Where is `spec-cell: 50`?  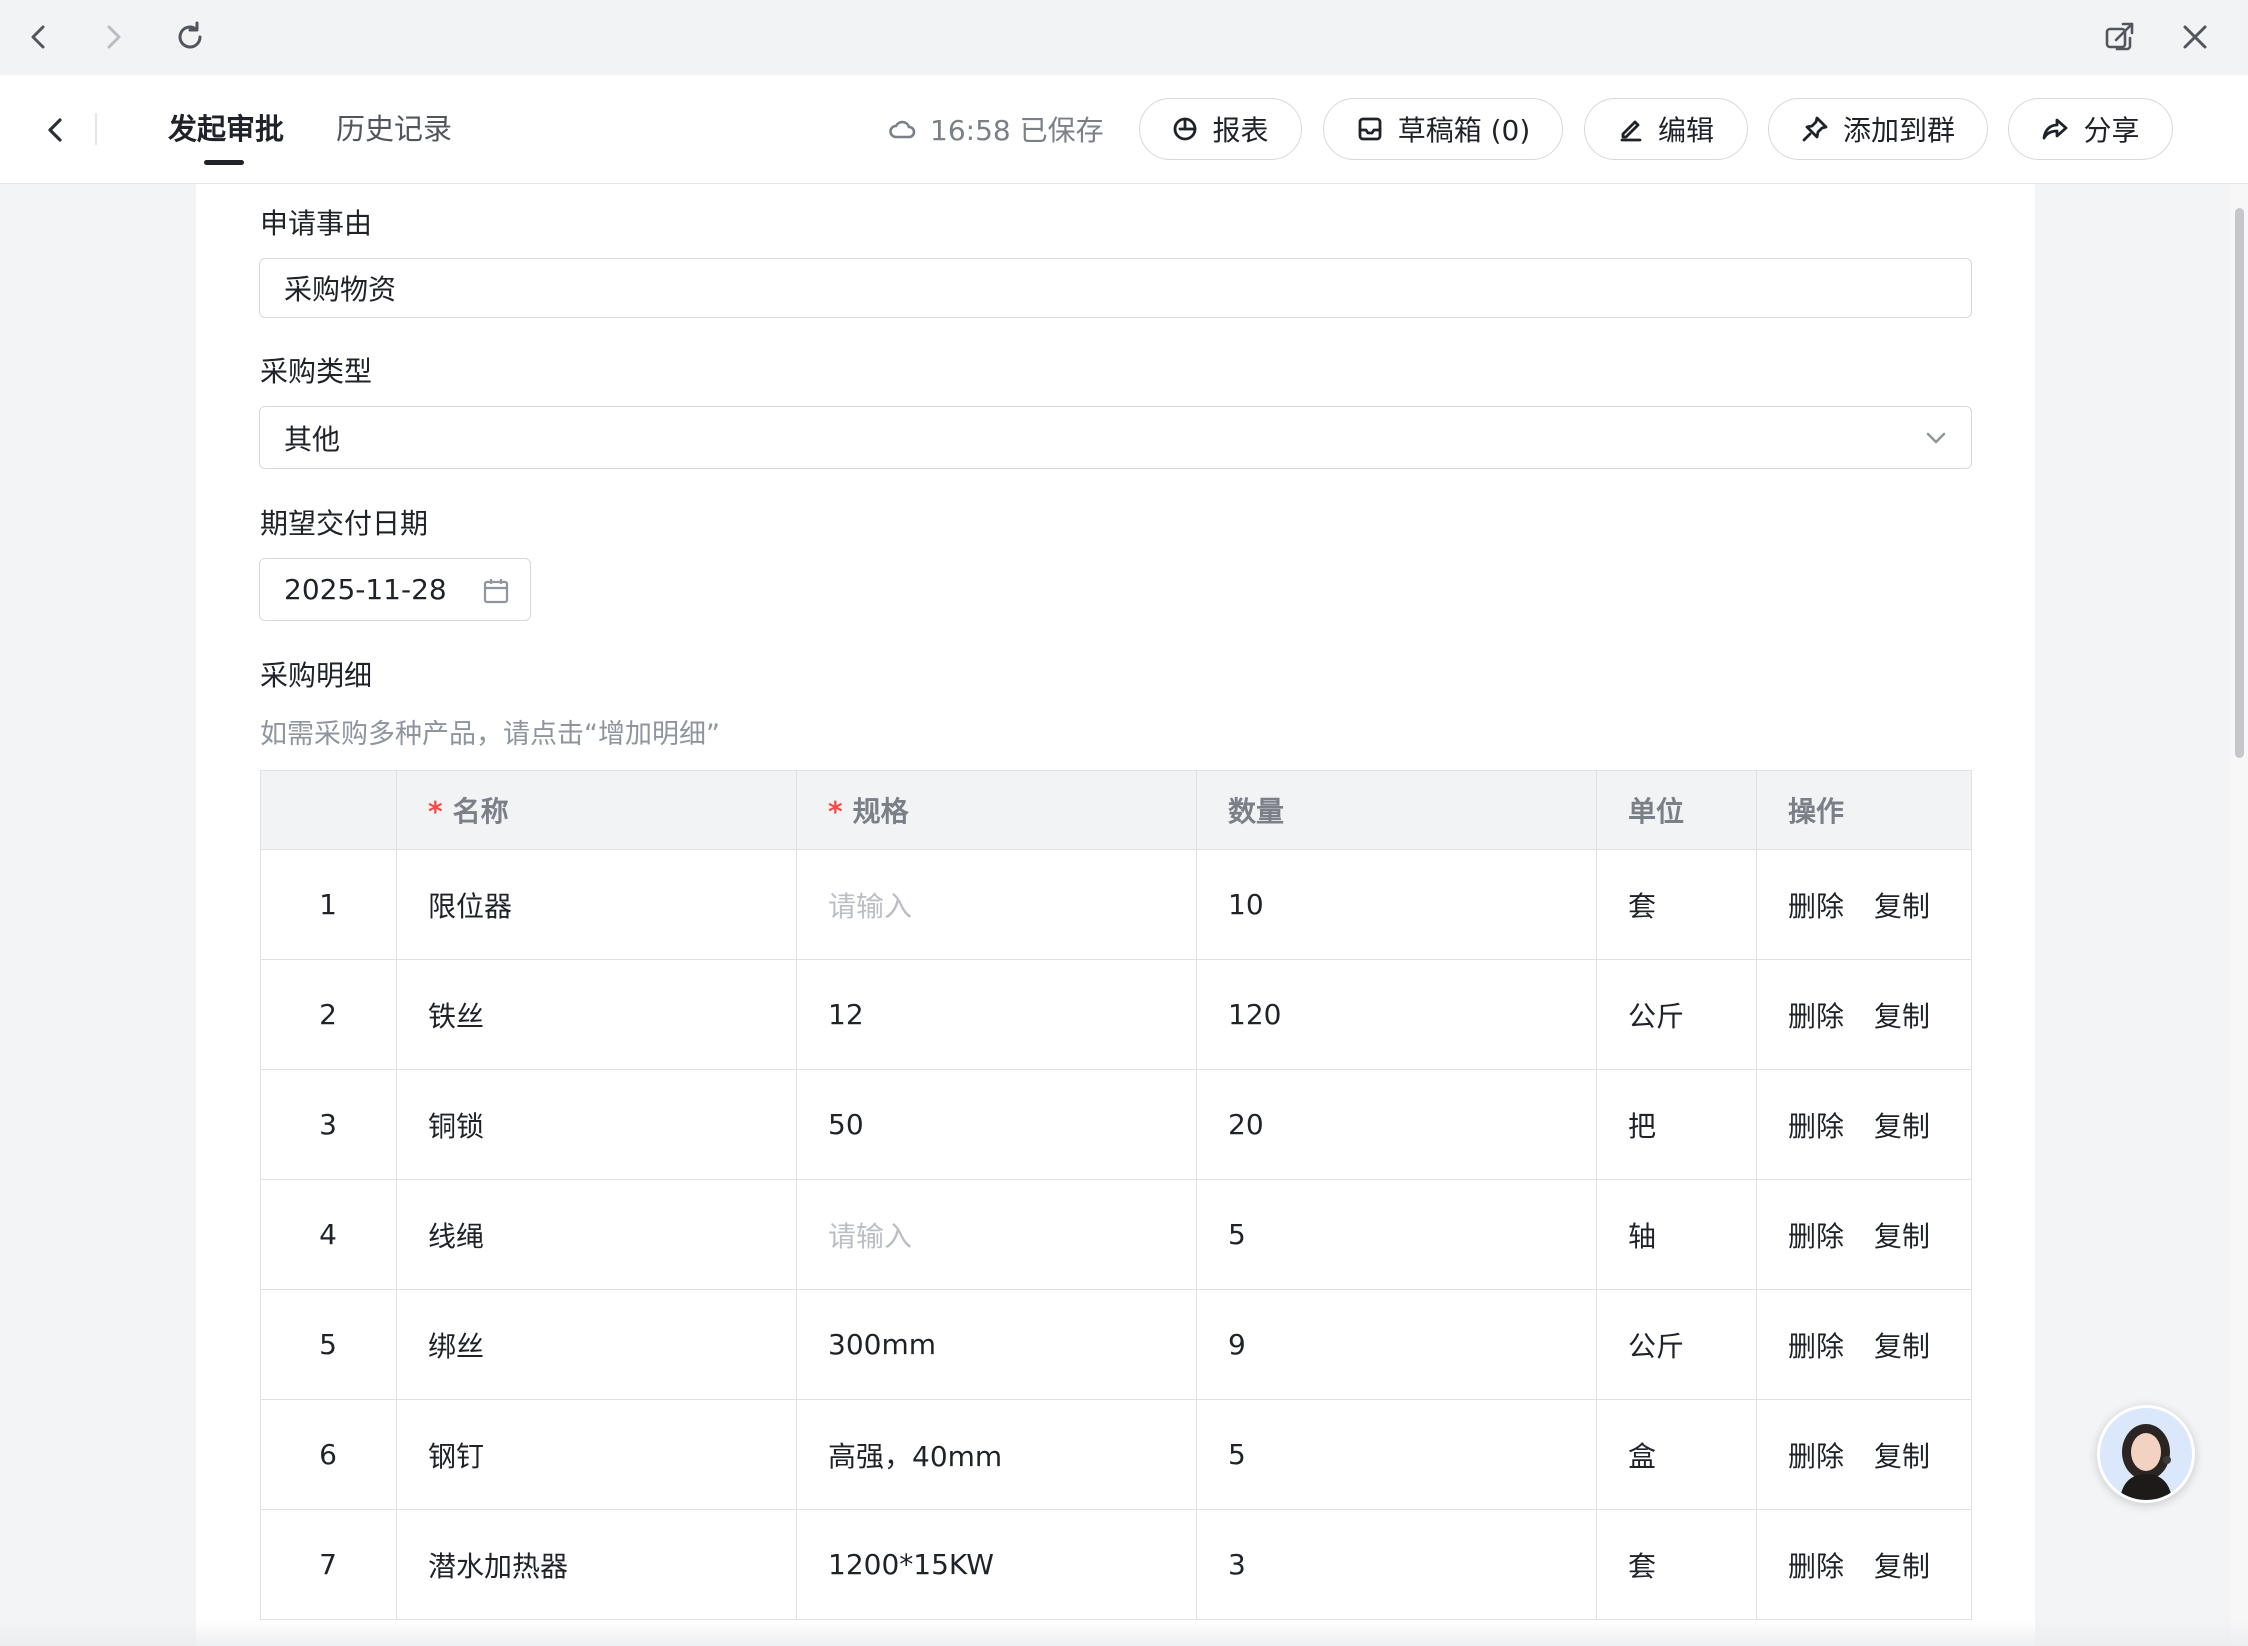
spec-cell: 50 is located at coordinates (996, 1124).